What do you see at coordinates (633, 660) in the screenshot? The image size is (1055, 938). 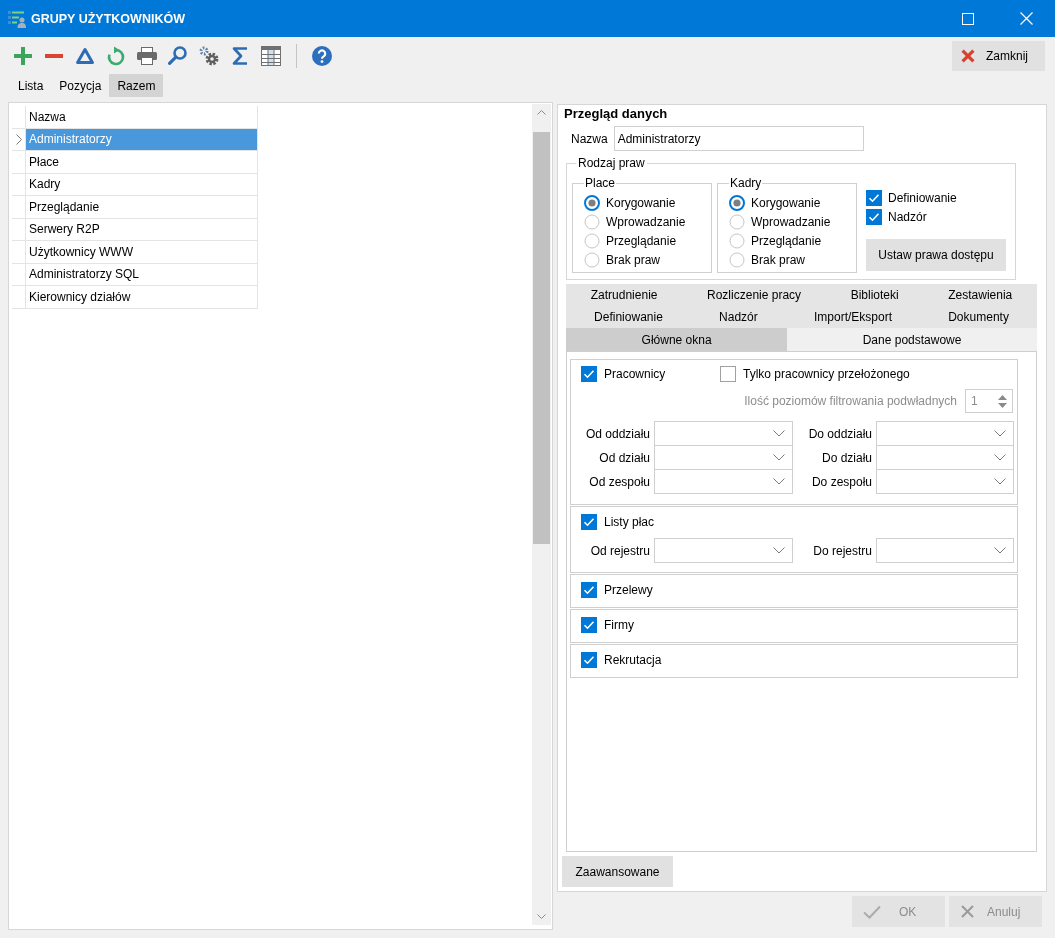 I see `checkbox-label: Rekrutacja` at bounding box center [633, 660].